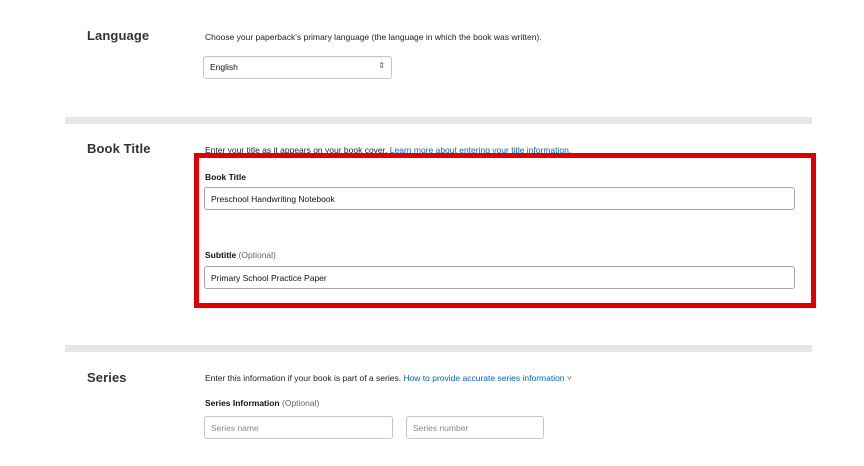  I want to click on book-title-field-label: Book Title, so click(225, 177).